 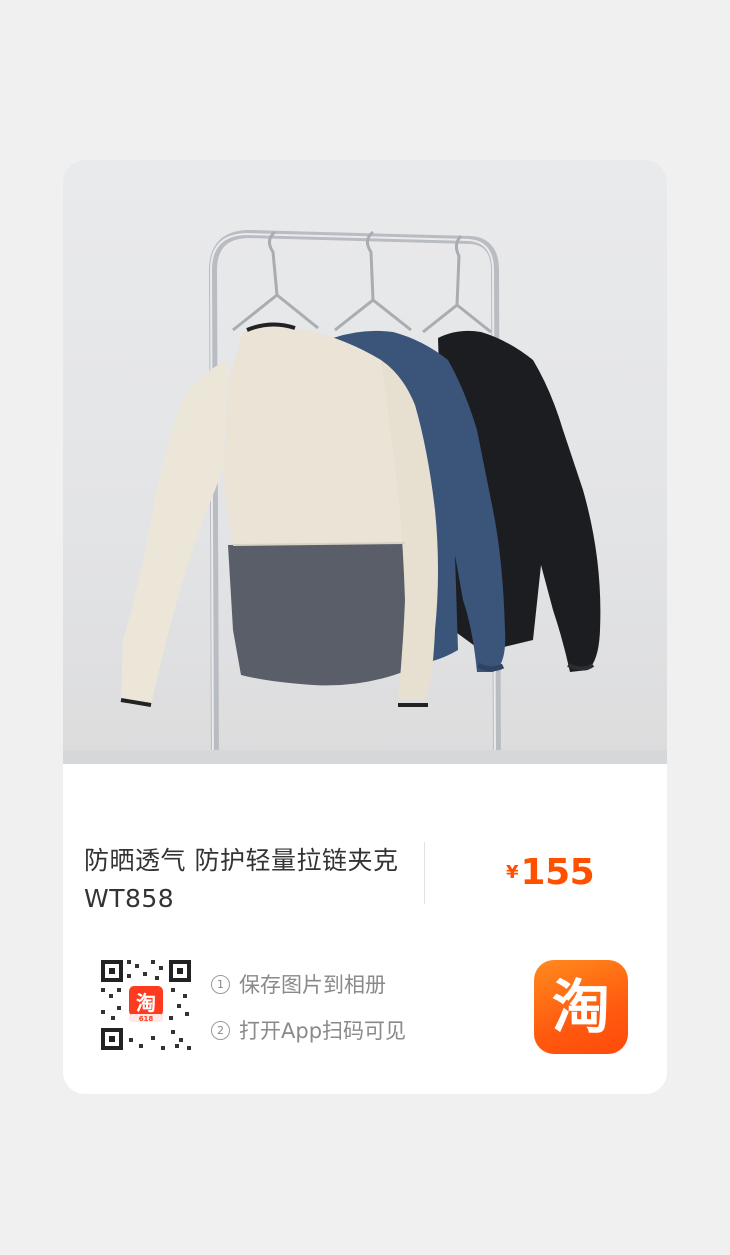 What do you see at coordinates (279, 514) in the screenshot?
I see `cream-jacket` at bounding box center [279, 514].